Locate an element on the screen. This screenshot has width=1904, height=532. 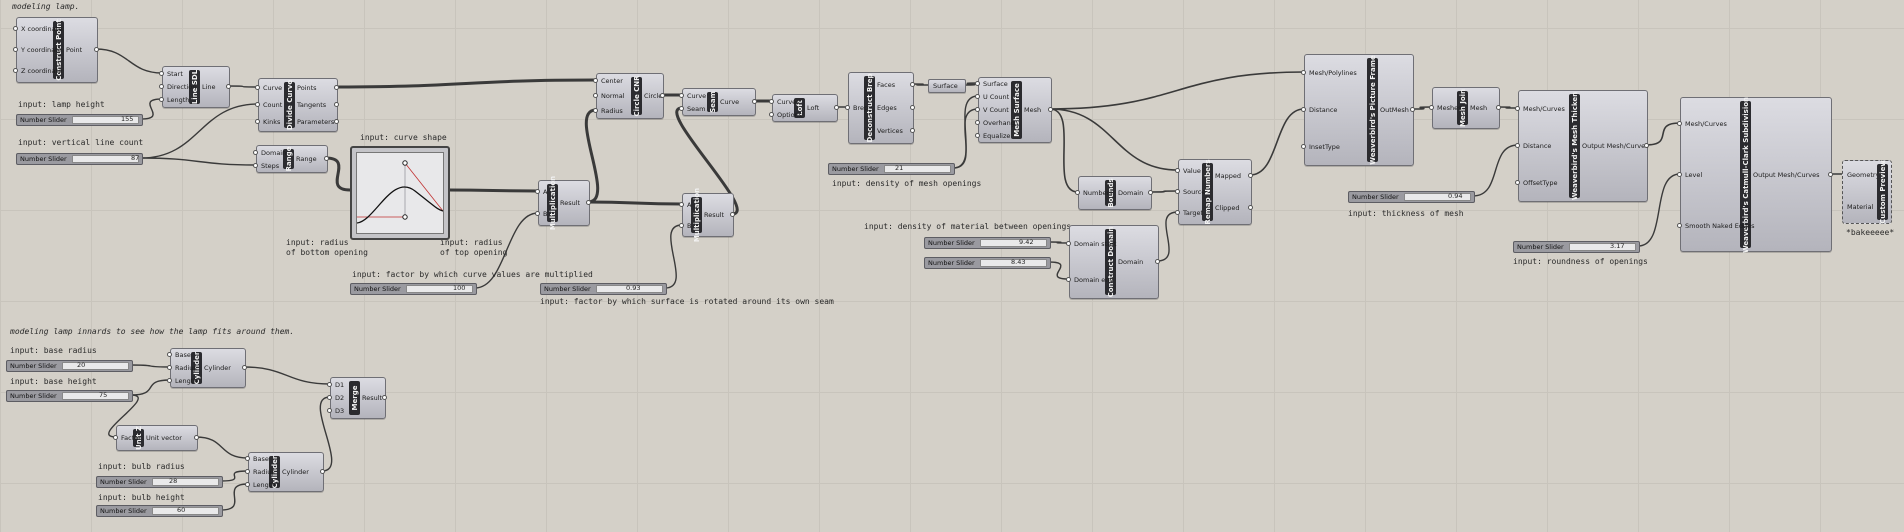
component-bounds: Bounds Numbers Domain is located at coordinates (1115, 193).